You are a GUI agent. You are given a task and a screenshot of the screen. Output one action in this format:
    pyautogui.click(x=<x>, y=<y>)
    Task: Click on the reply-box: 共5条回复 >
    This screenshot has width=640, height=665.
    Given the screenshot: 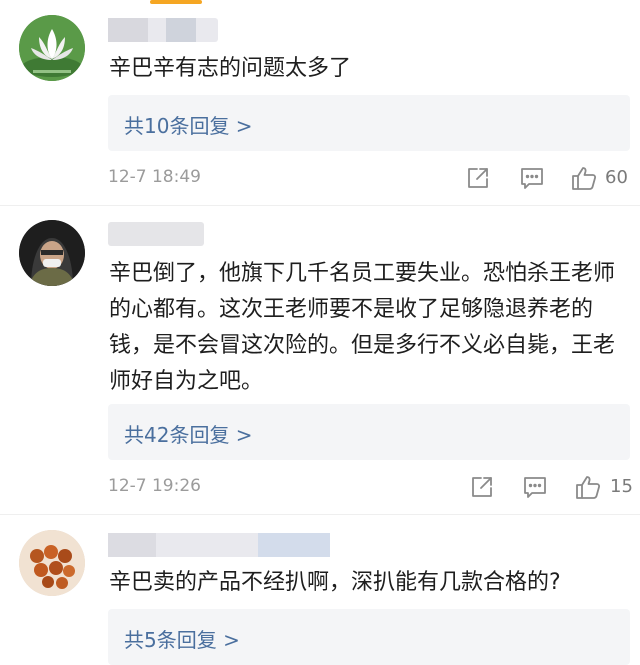 What is the action you would take?
    pyautogui.click(x=369, y=637)
    